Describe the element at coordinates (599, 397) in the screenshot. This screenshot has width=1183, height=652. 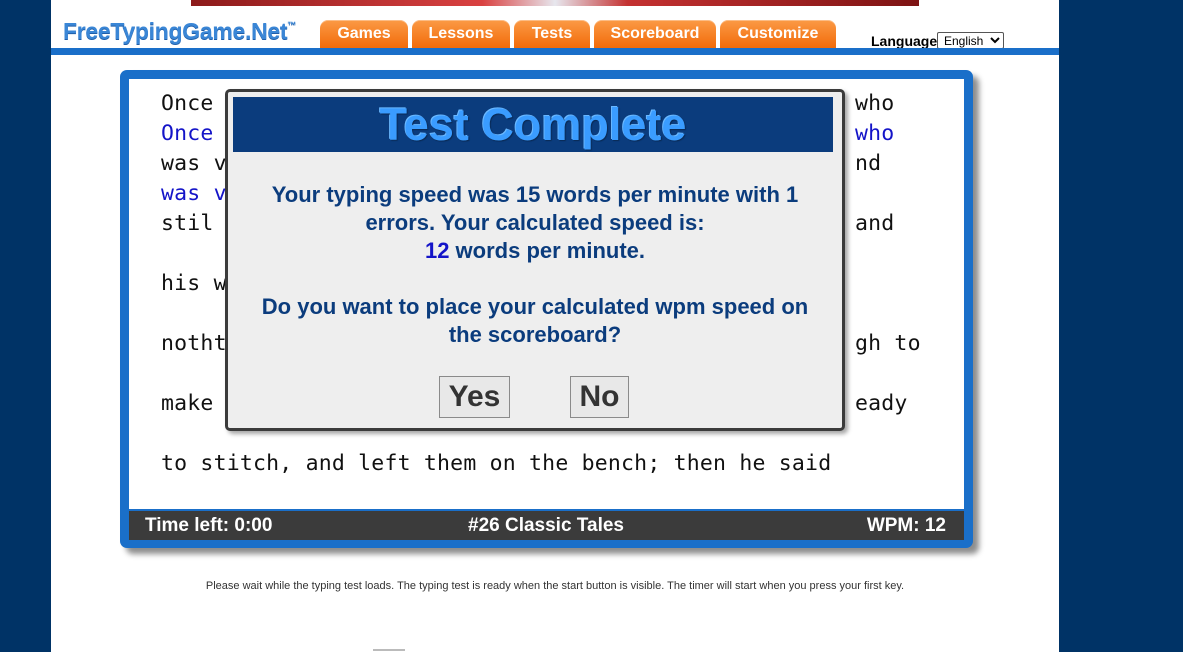
I see `no-button: No` at that location.